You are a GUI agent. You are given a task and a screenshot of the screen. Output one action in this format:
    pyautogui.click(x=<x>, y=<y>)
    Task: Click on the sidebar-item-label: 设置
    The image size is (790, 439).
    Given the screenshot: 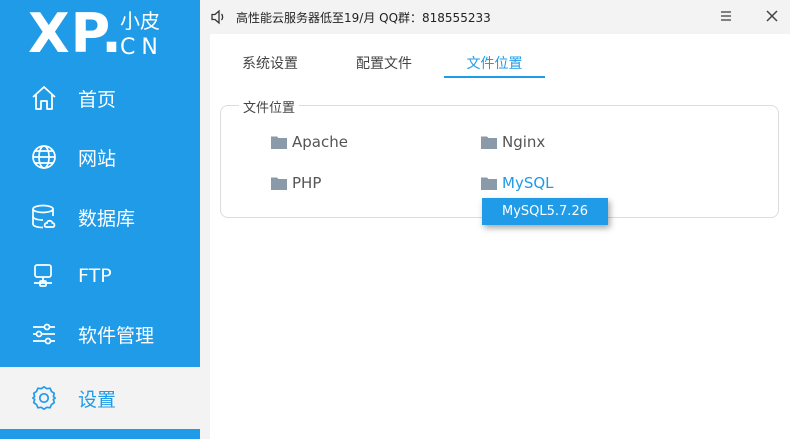 What is the action you would take?
    pyautogui.click(x=97, y=399)
    